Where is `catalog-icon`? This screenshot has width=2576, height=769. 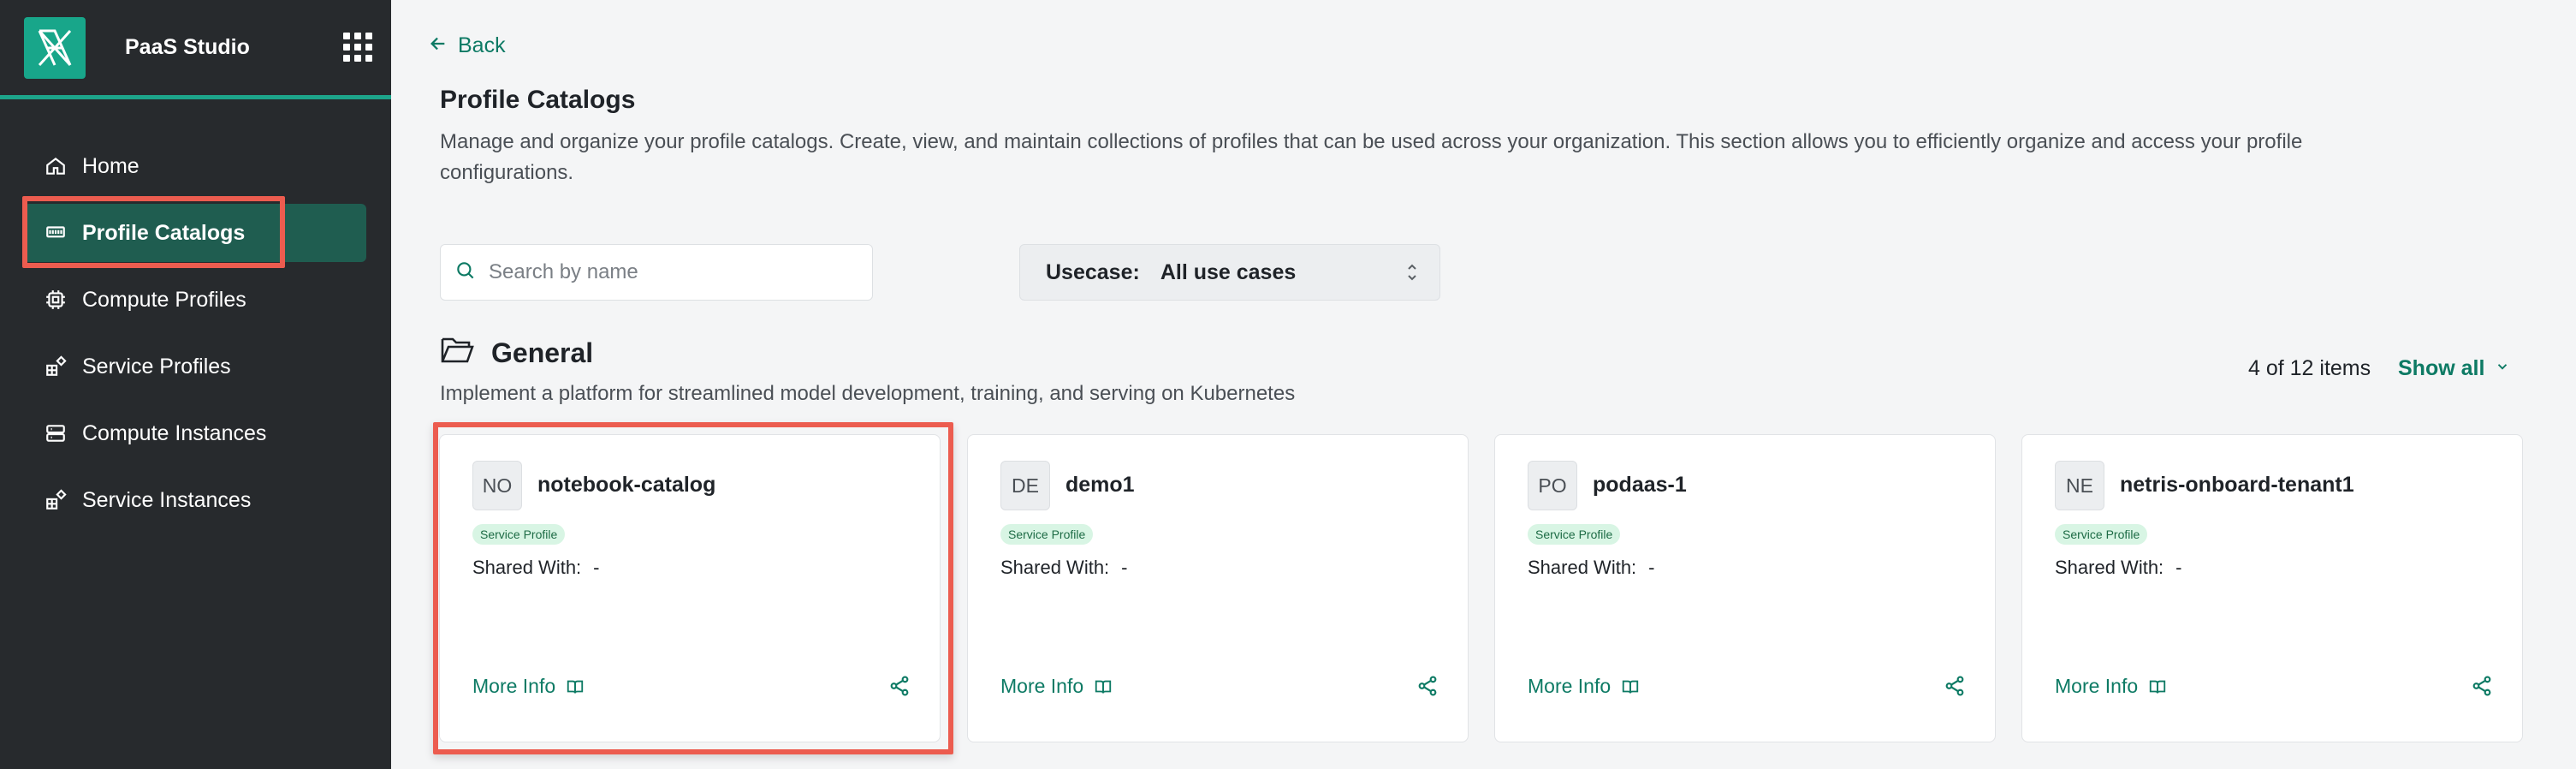
catalog-icon is located at coordinates (55, 233).